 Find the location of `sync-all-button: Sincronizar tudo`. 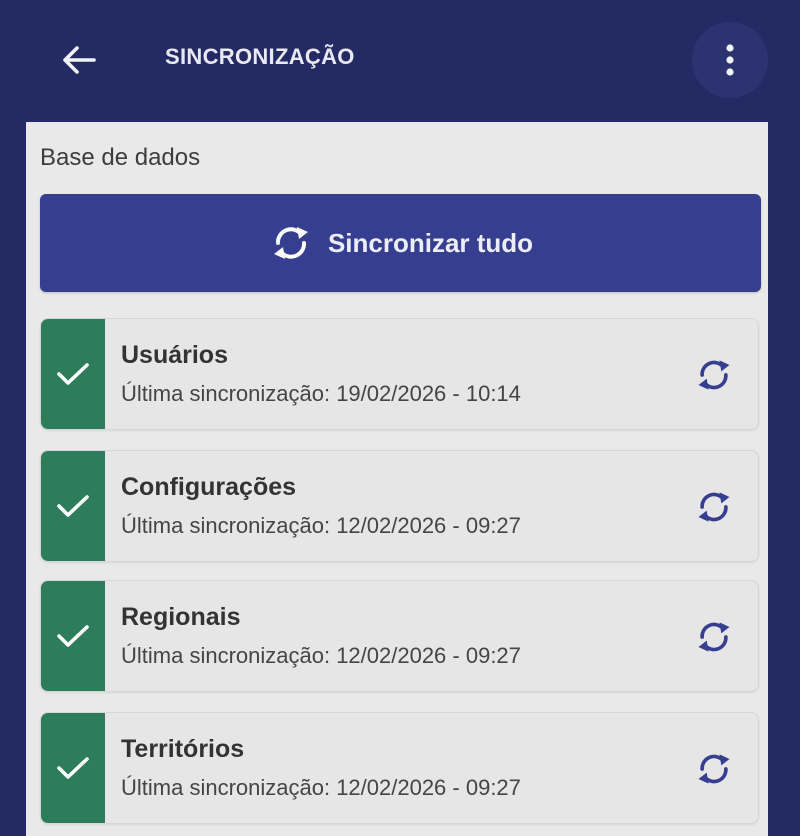

sync-all-button: Sincronizar tudo is located at coordinates (400, 243).